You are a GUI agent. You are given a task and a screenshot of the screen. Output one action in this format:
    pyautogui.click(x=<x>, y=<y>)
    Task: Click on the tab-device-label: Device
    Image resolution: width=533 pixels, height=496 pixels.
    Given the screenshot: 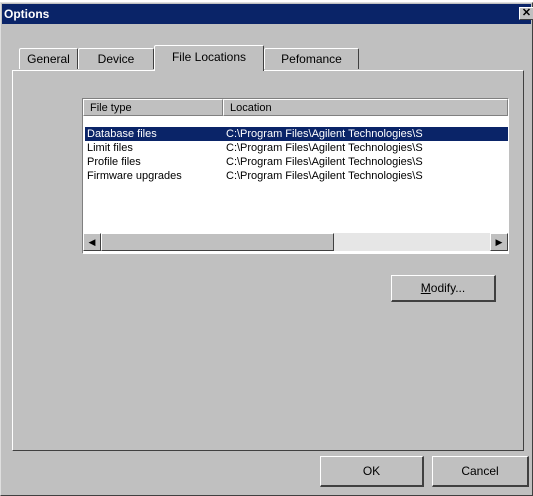 What is the action you would take?
    pyautogui.click(x=116, y=59)
    